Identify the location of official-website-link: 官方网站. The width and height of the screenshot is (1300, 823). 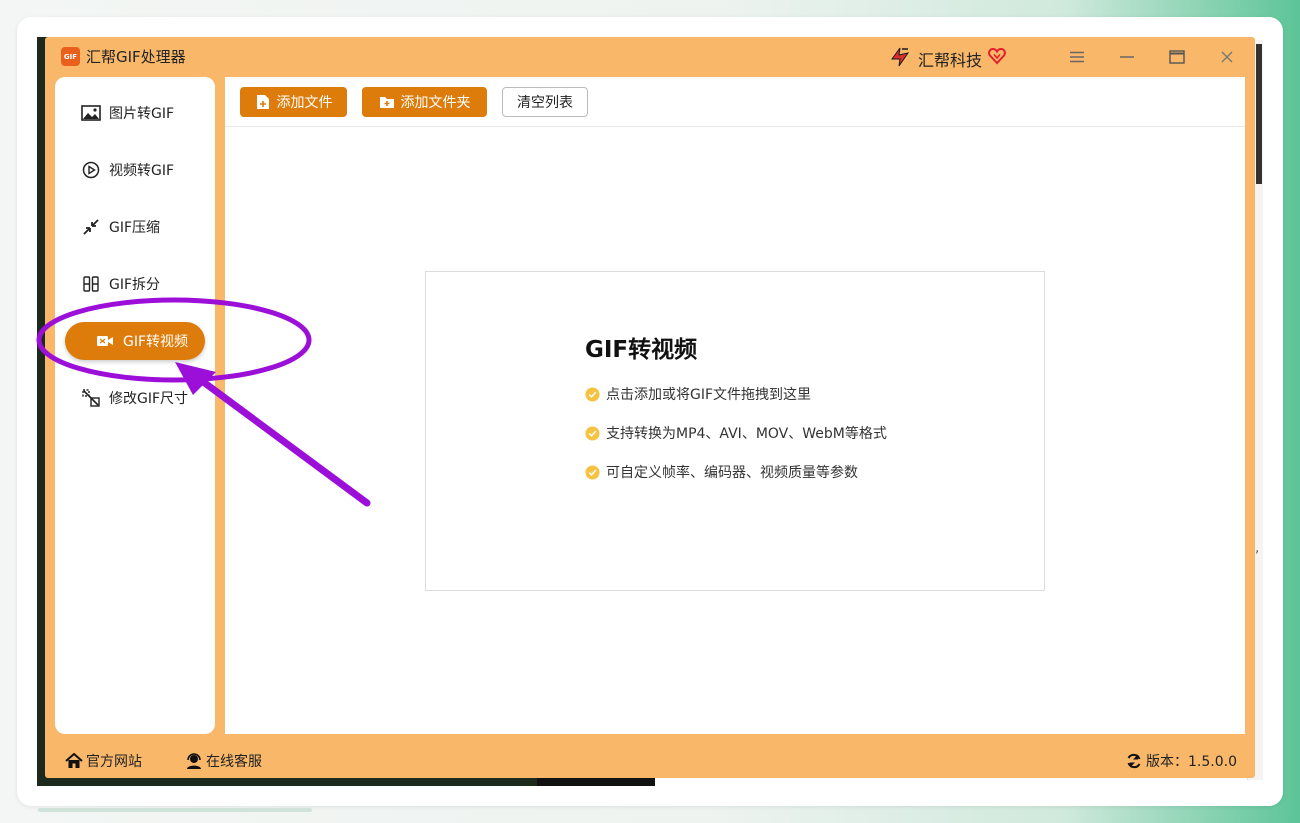
(103, 761).